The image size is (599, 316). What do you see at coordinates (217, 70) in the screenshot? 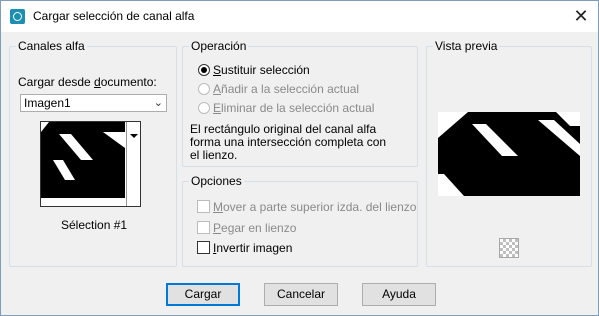
I see `label-mnemonic: S` at bounding box center [217, 70].